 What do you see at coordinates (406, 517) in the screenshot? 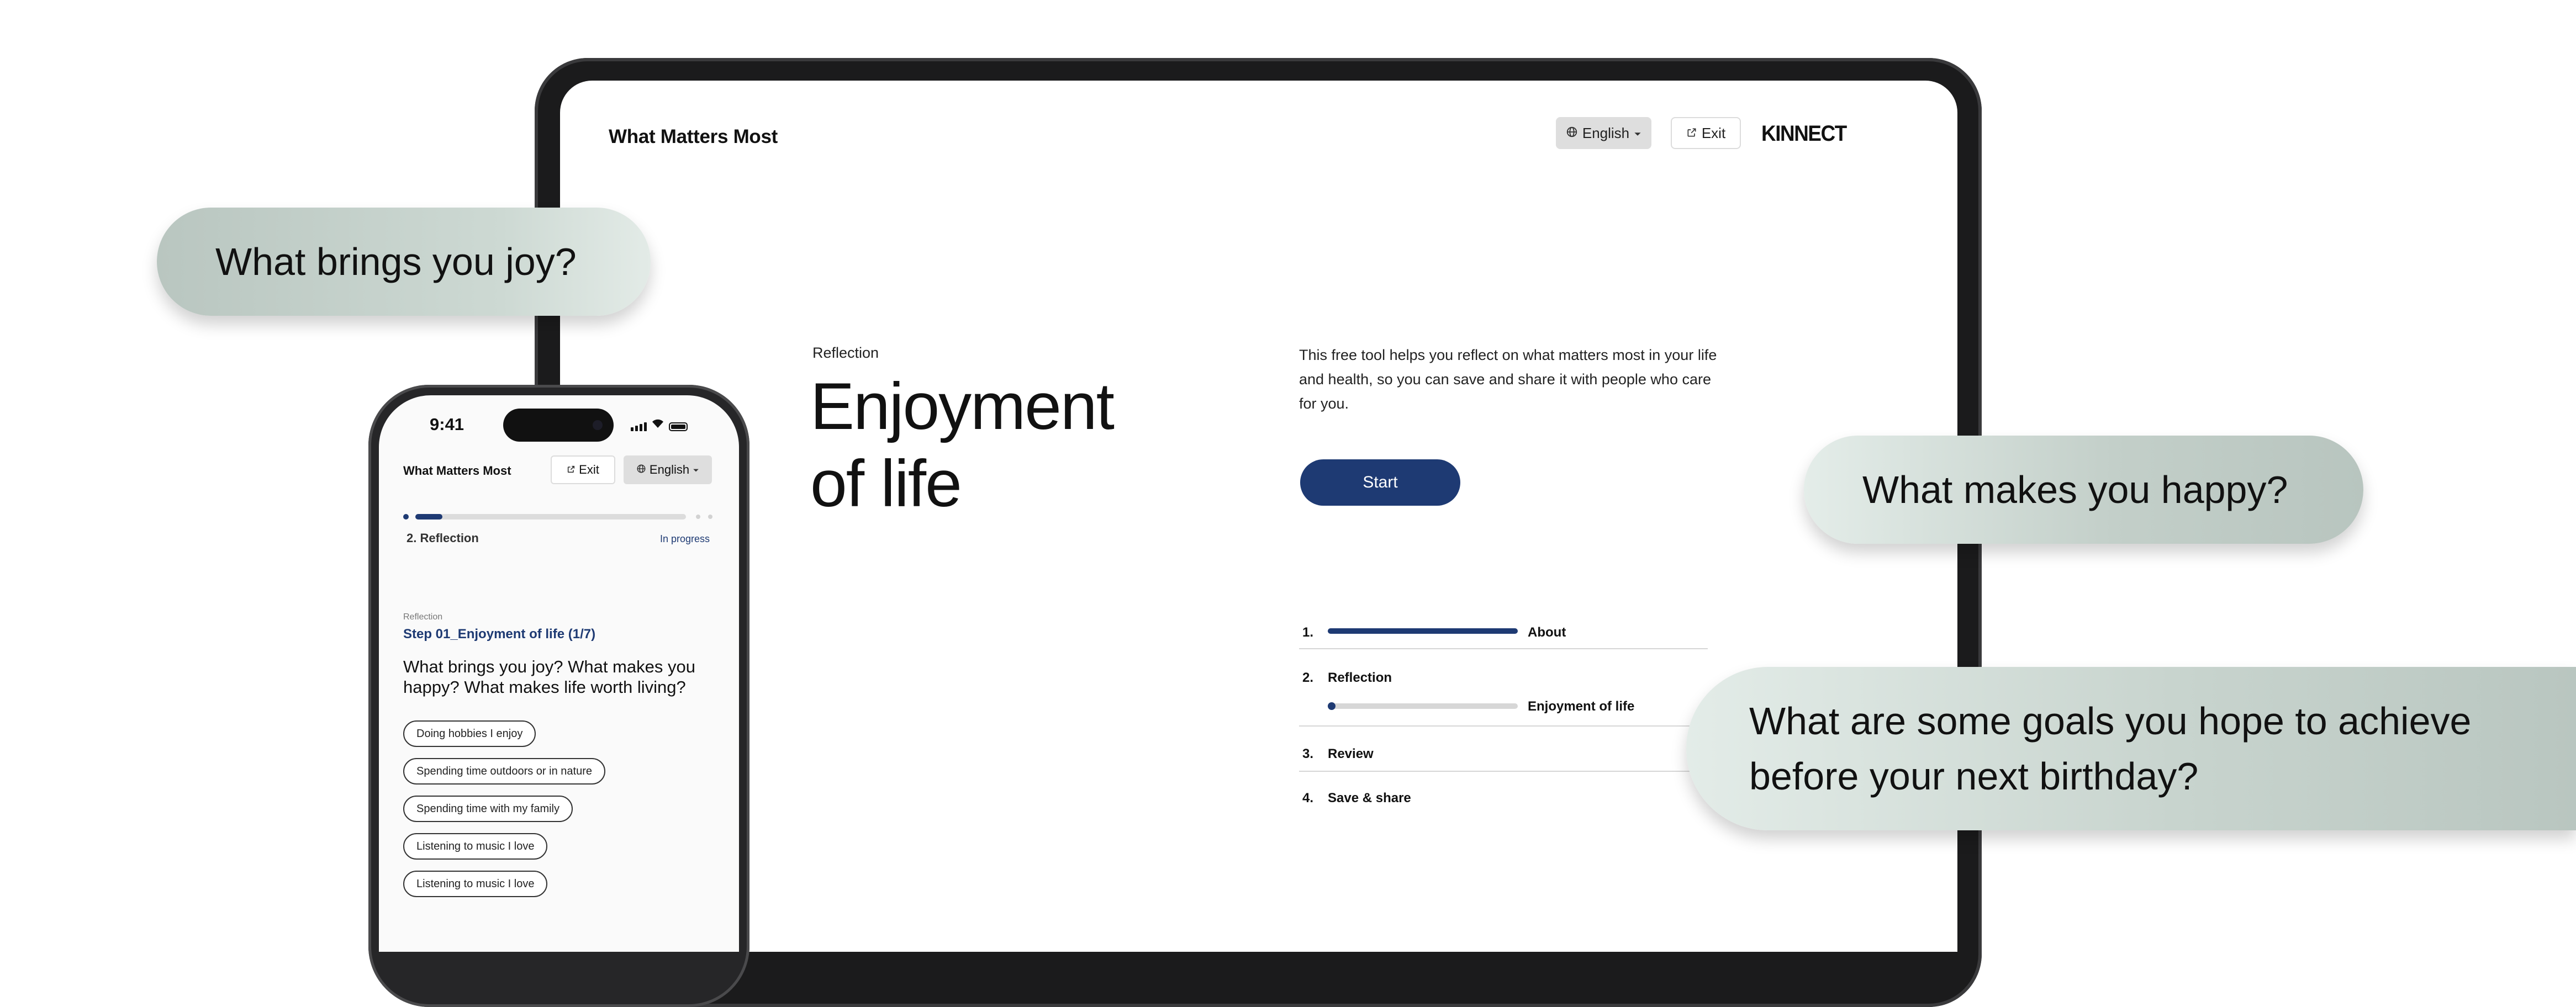
I see `progress-start-dot` at bounding box center [406, 517].